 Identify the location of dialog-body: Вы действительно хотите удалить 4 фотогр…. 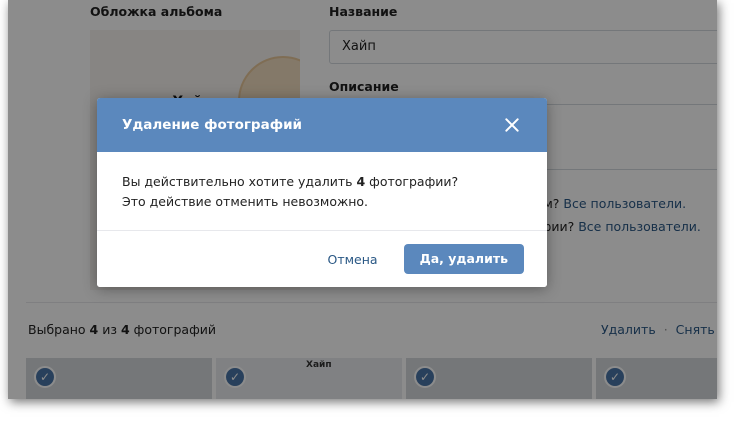
(322, 191).